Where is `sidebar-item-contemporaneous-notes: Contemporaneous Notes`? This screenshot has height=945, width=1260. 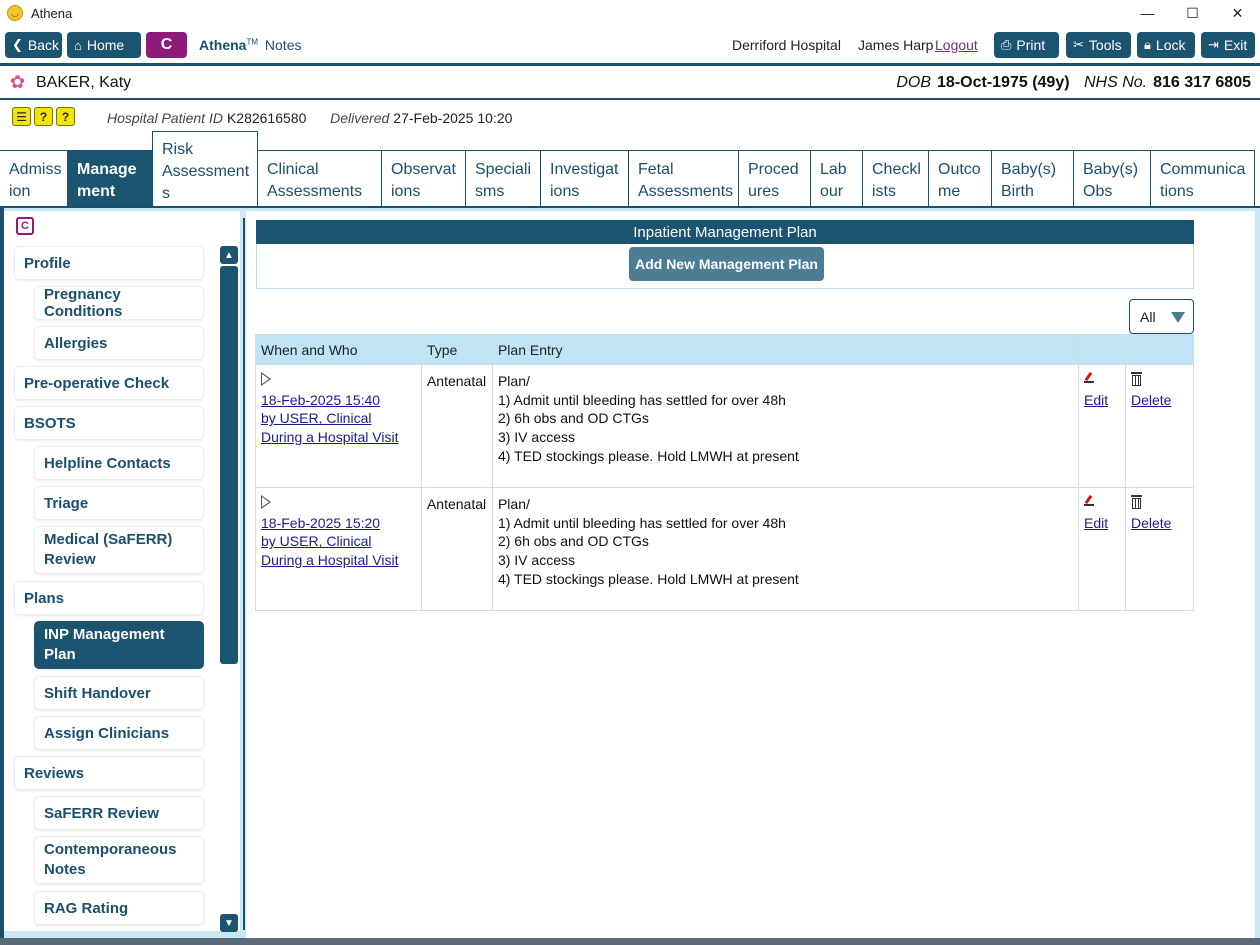
sidebar-item-contemporaneous-notes: Contemporaneous Notes is located at coordinates (119, 860).